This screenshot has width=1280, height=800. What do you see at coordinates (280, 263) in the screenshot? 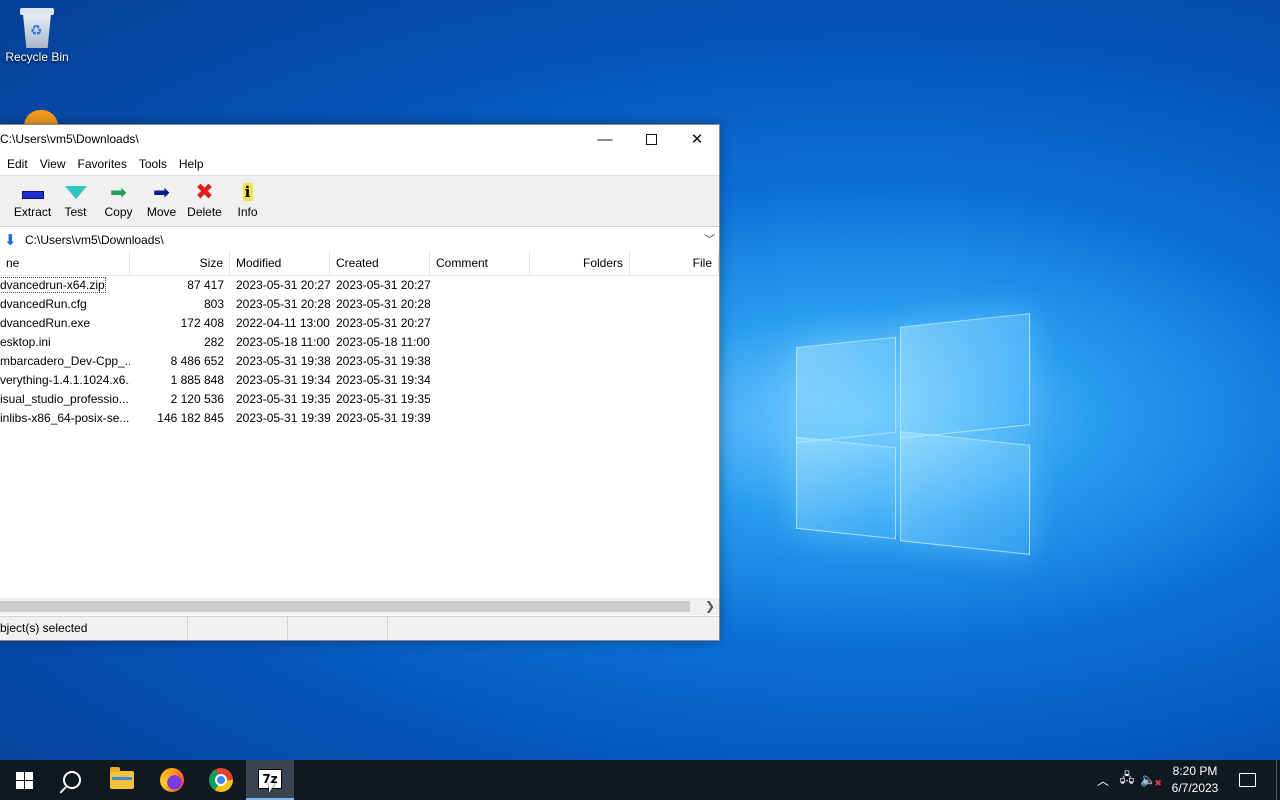
I see `column-modified: Modified` at bounding box center [280, 263].